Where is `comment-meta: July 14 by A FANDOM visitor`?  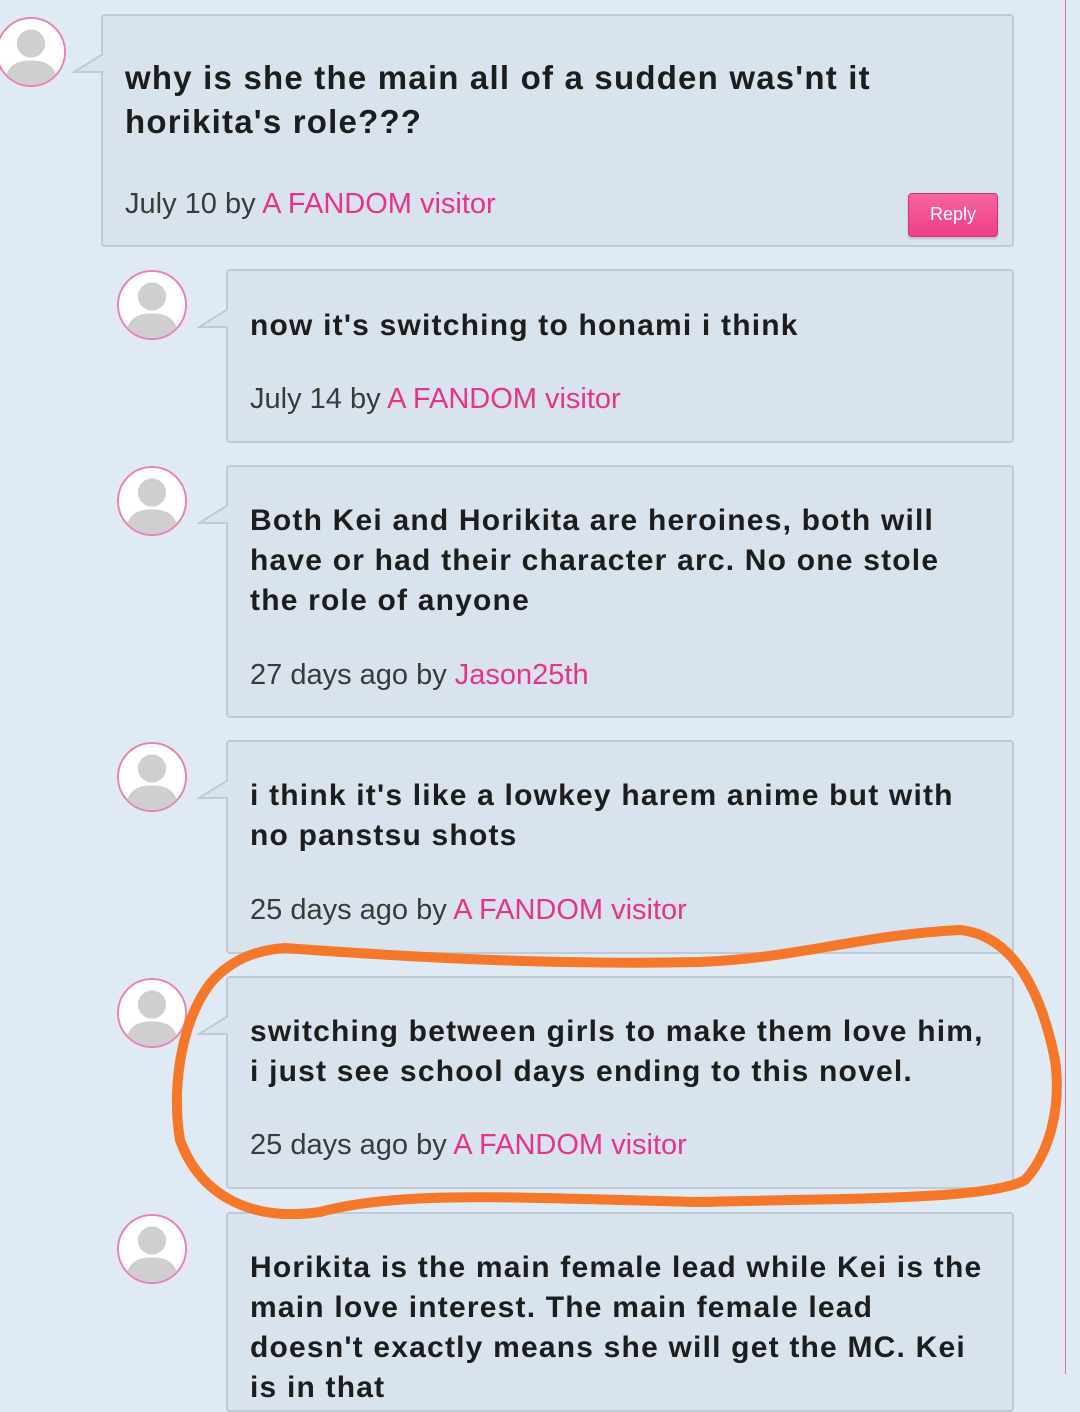
comment-meta: July 14 by A FANDOM visitor is located at coordinates (435, 399).